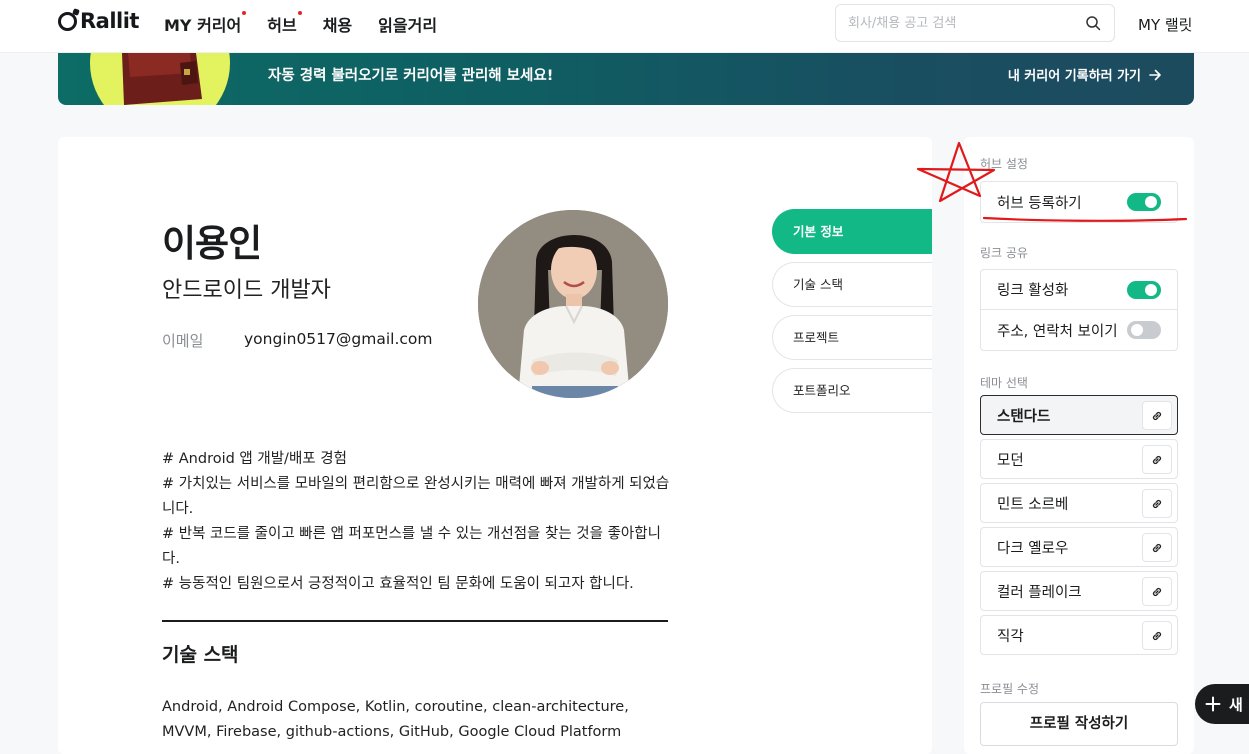  Describe the element at coordinates (1010, 460) in the screenshot. I see `theme-label: 모던` at that location.